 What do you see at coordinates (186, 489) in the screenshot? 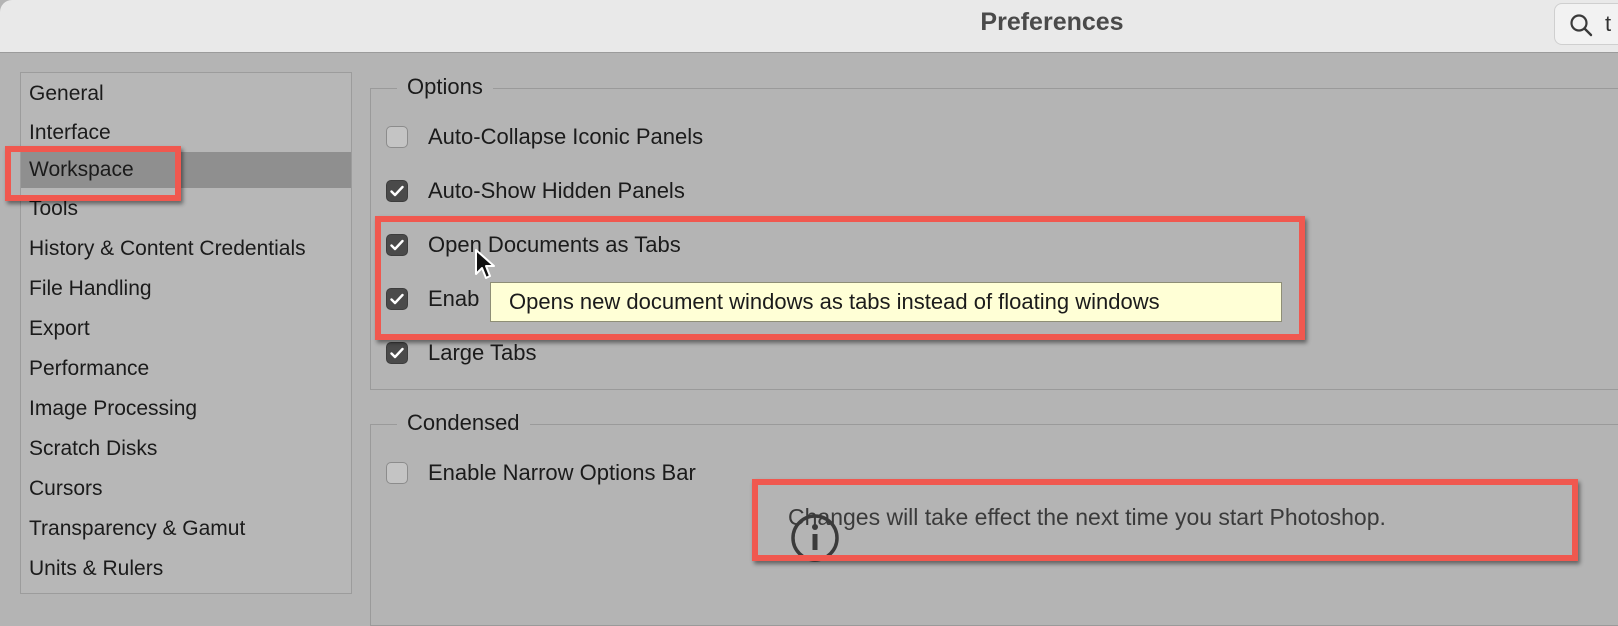
I see `sidebar-item-cursors: Cursors` at bounding box center [186, 489].